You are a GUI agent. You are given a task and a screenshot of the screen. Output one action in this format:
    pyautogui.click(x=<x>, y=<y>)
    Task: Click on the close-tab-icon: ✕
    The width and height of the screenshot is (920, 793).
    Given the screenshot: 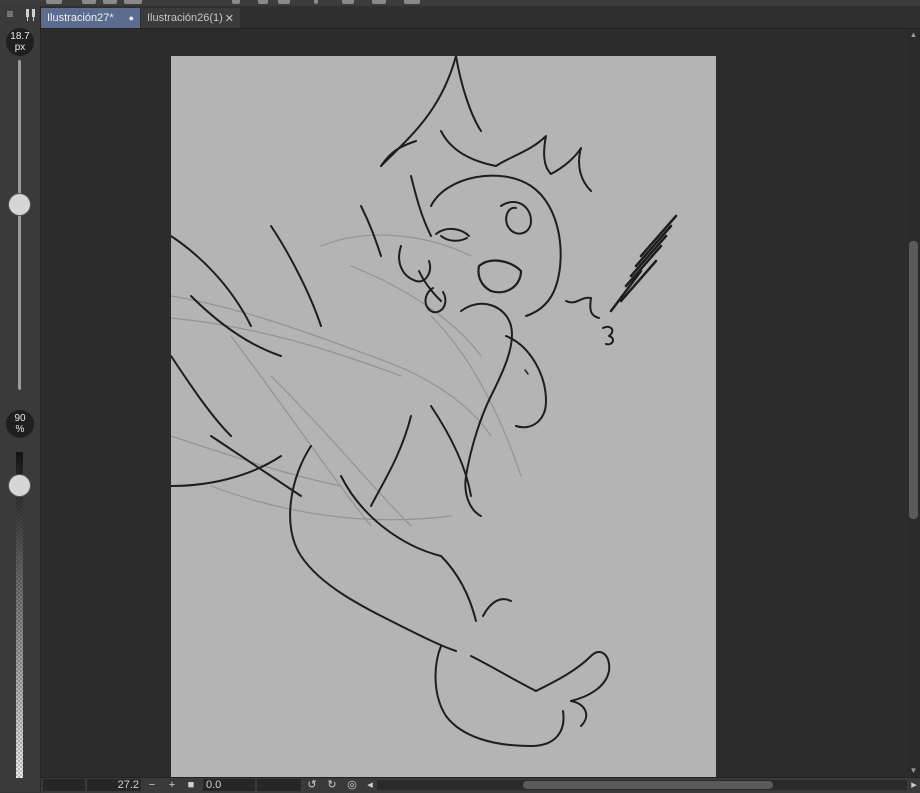 What is the action you would take?
    pyautogui.click(x=229, y=18)
    